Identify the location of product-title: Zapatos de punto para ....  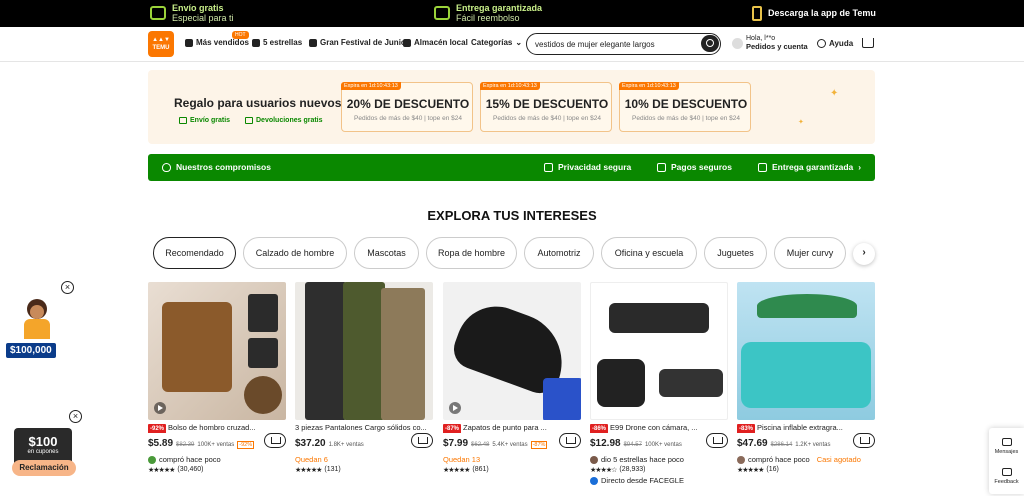
(505, 427).